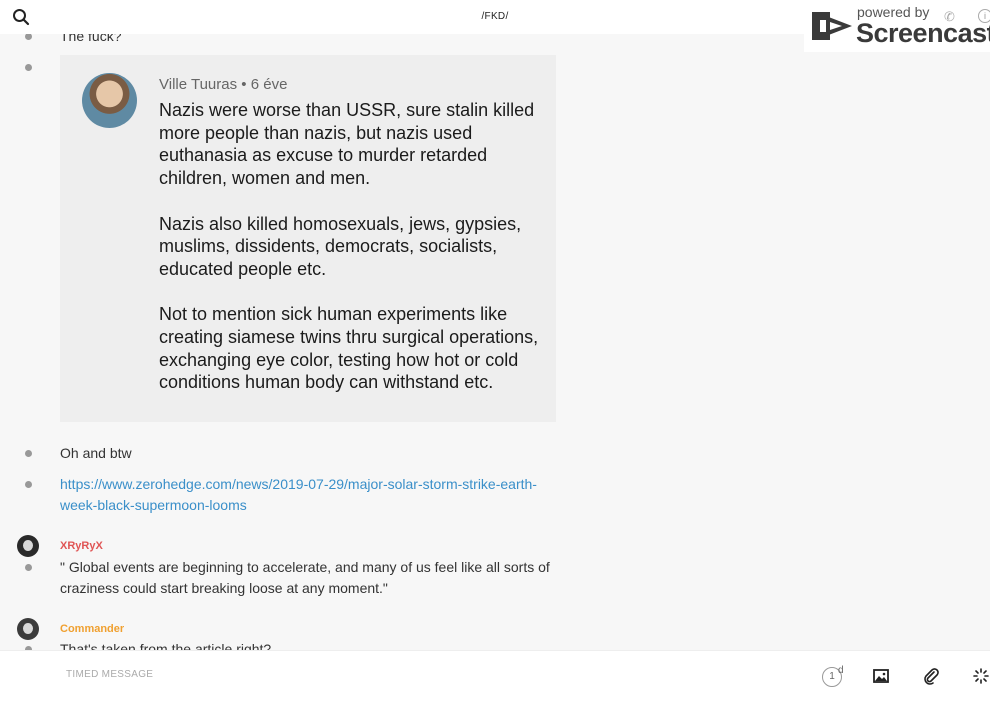 The height and width of the screenshot is (701, 990). I want to click on embed-author-line: Ville Tuuras • 6 éve, so click(223, 84).